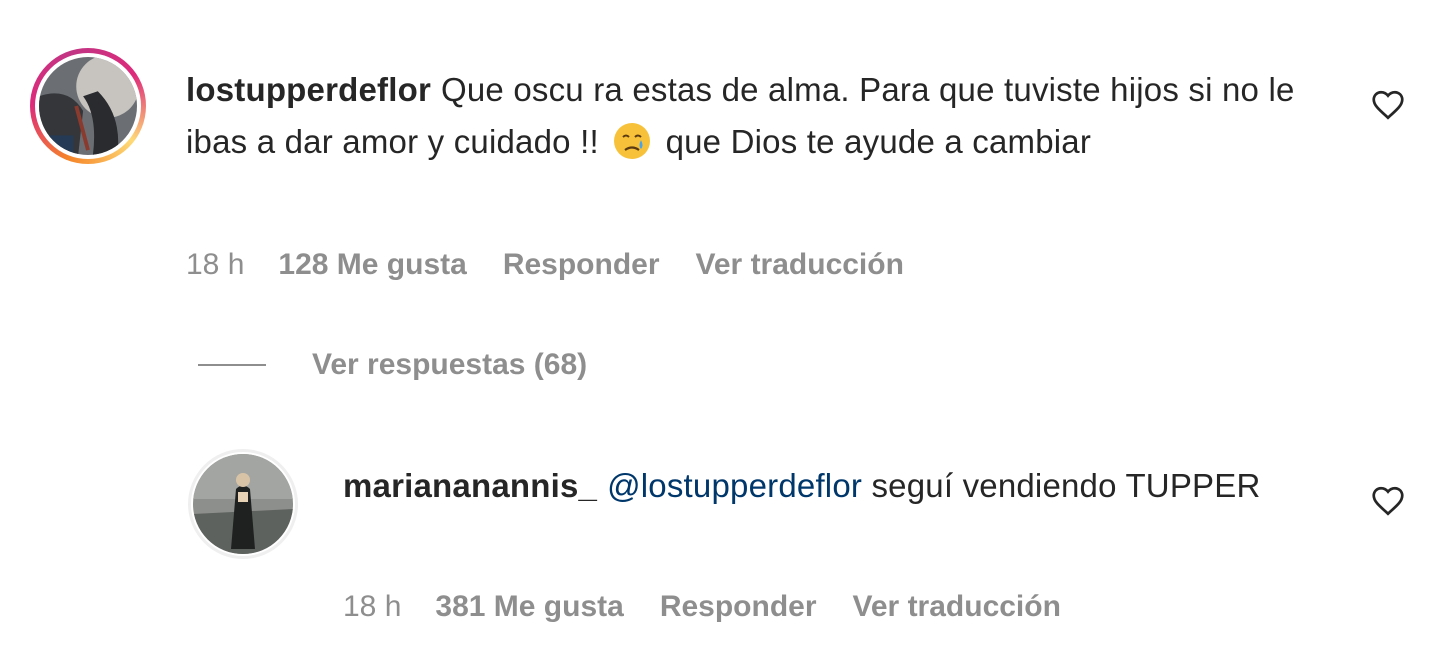 This screenshot has height=646, width=1440. Describe the element at coordinates (1066, 485) in the screenshot. I see `reply-text: seguí vendiendo TUPPER` at that location.